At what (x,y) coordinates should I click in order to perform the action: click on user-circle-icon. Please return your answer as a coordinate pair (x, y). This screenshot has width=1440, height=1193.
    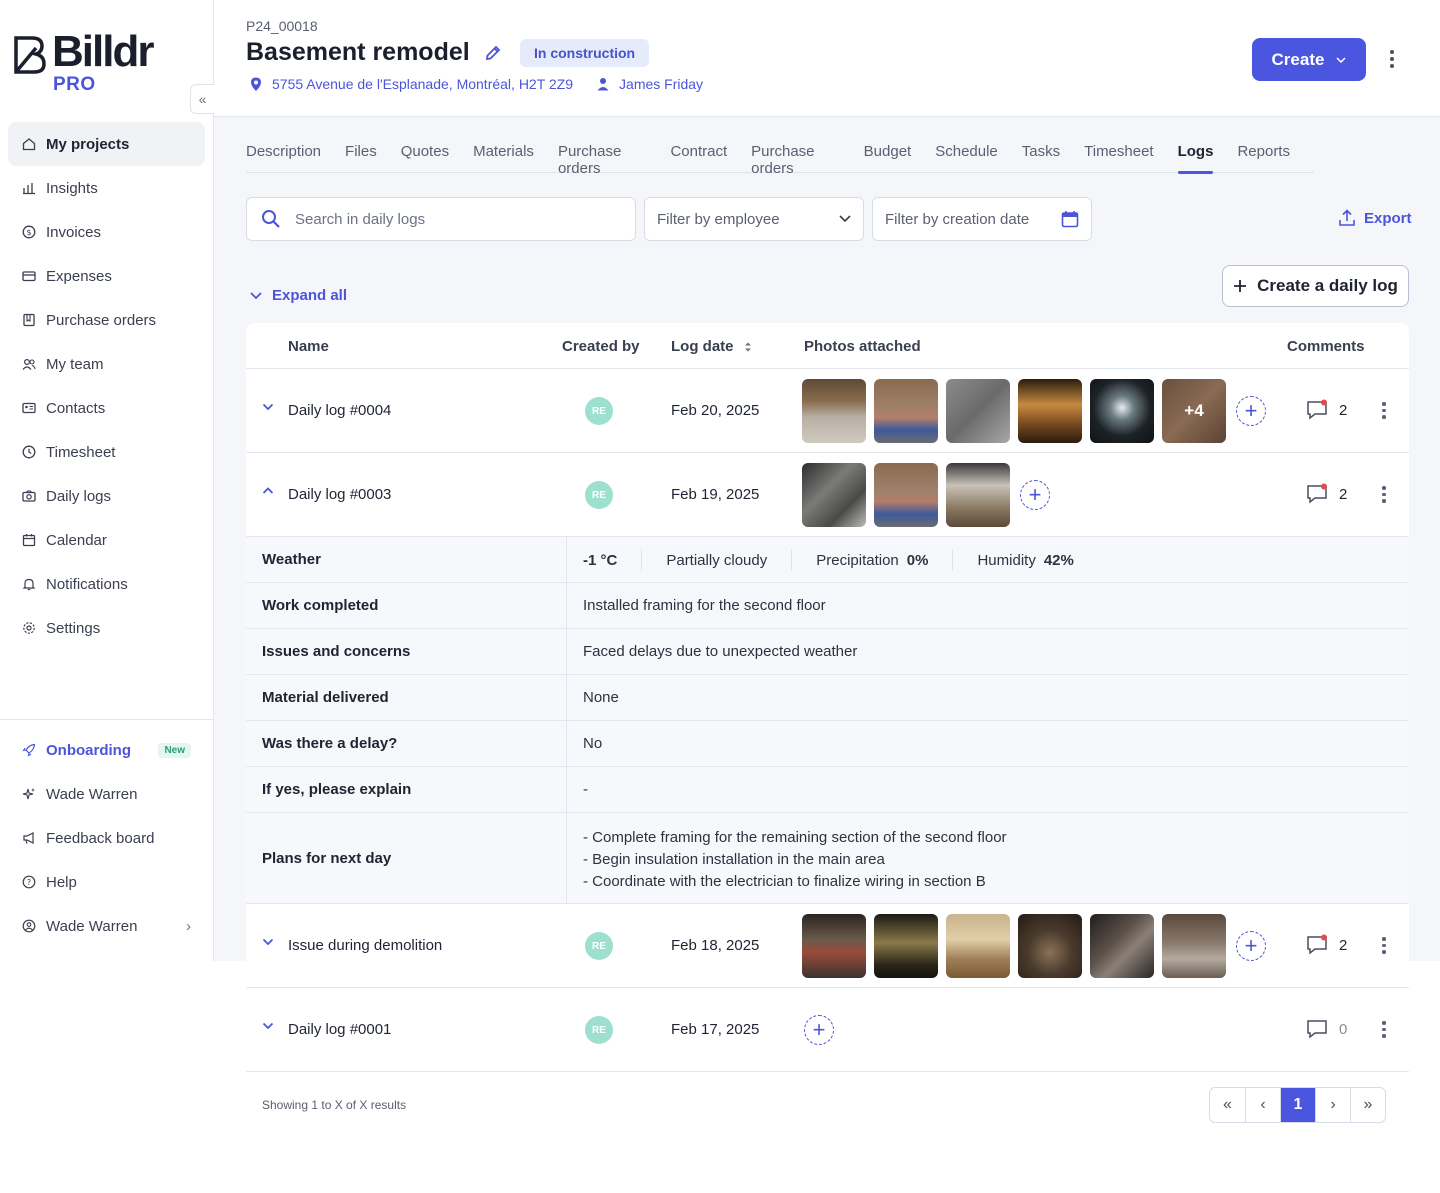
    Looking at the image, I should click on (29, 926).